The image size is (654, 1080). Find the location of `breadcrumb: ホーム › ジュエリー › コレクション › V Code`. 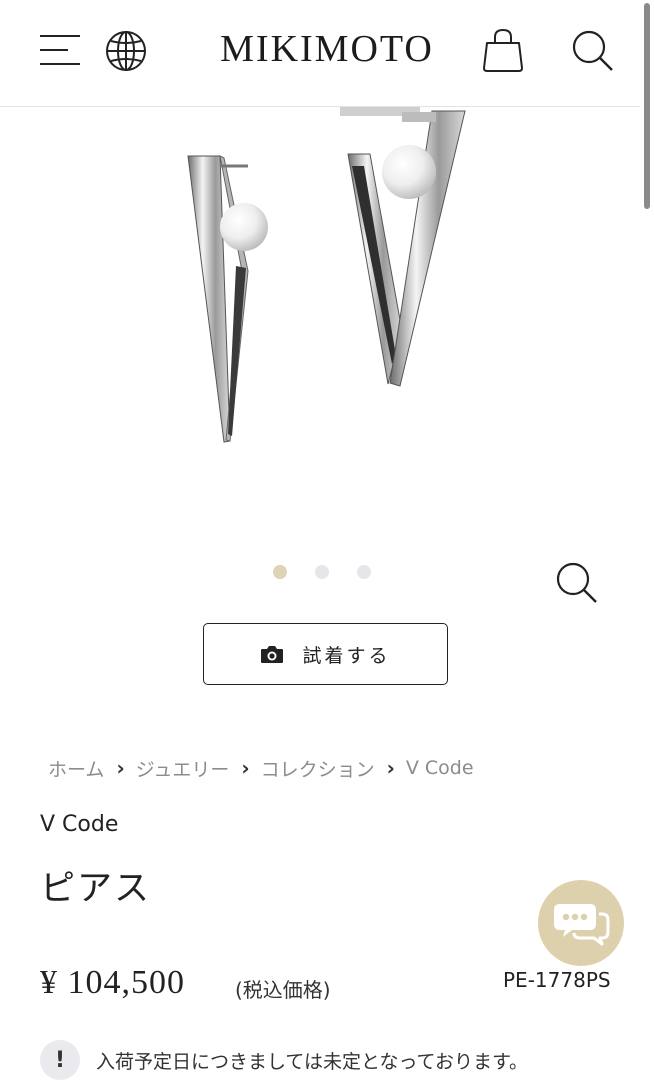

breadcrumb: ホーム › ジュエリー › コレクション › V Code is located at coordinates (261, 768).